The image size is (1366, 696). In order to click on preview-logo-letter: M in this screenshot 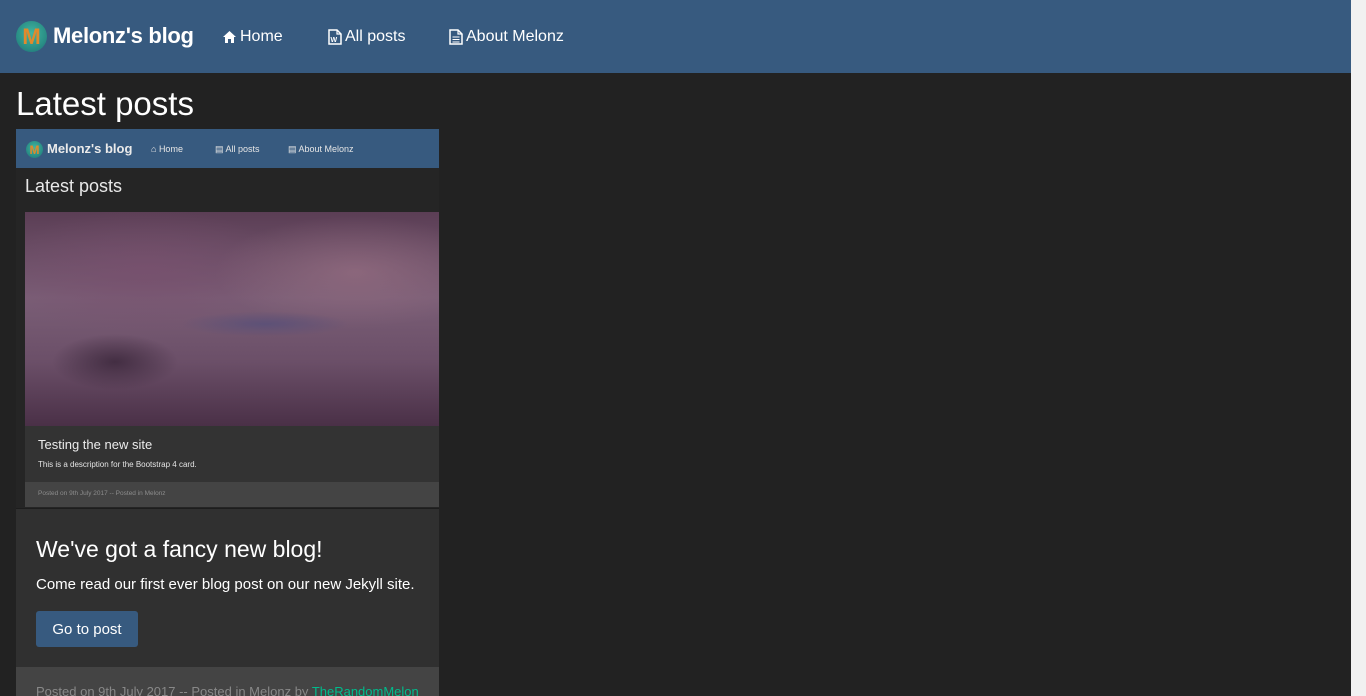, I will do `click(34, 149)`.